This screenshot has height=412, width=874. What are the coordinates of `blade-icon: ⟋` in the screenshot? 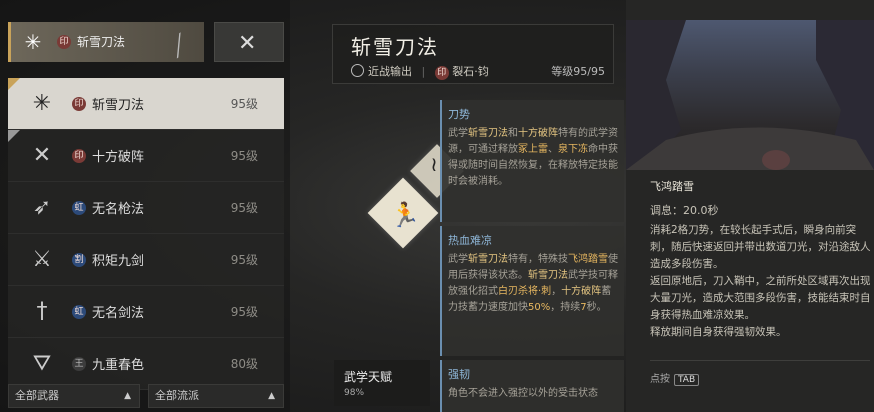 It's located at (179, 47).